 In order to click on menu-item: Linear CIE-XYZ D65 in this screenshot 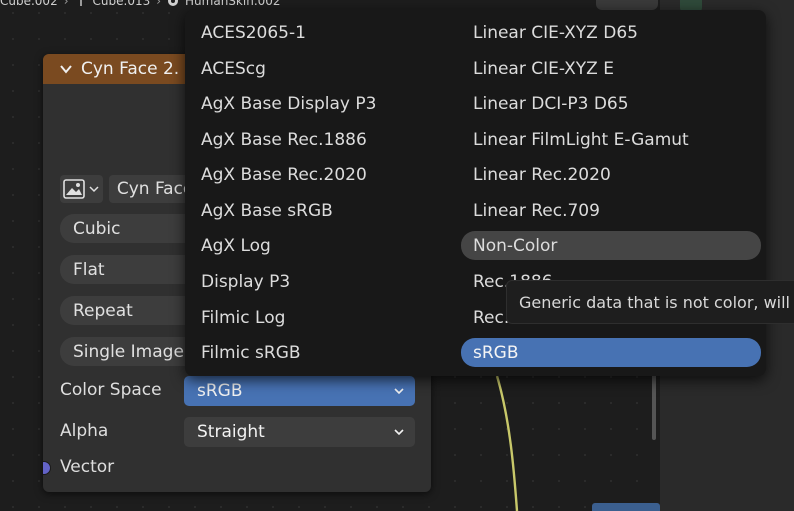, I will do `click(611, 32)`.